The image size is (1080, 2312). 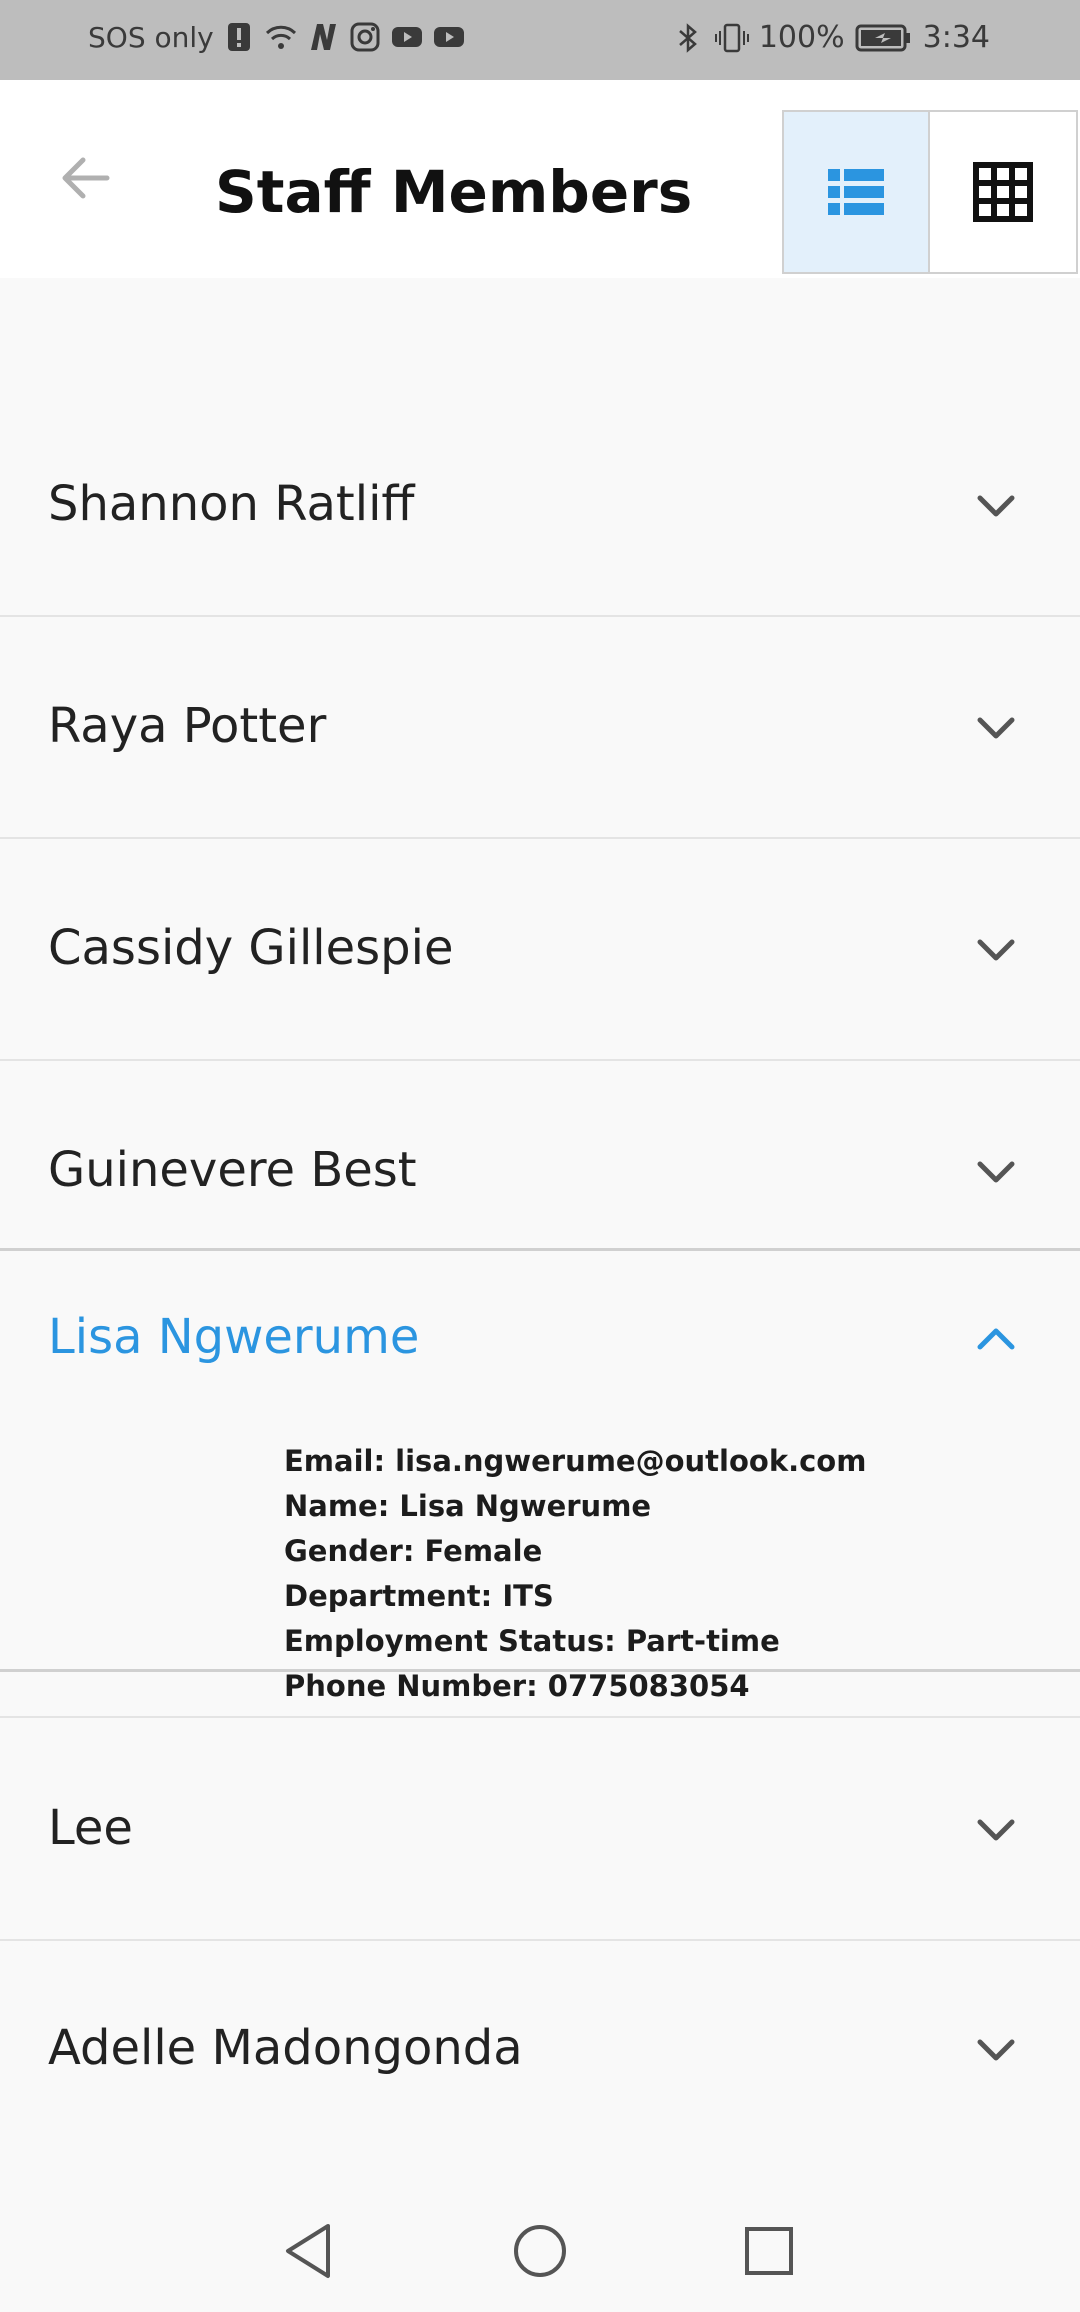 I want to click on vibrate-icon, so click(x=731, y=38).